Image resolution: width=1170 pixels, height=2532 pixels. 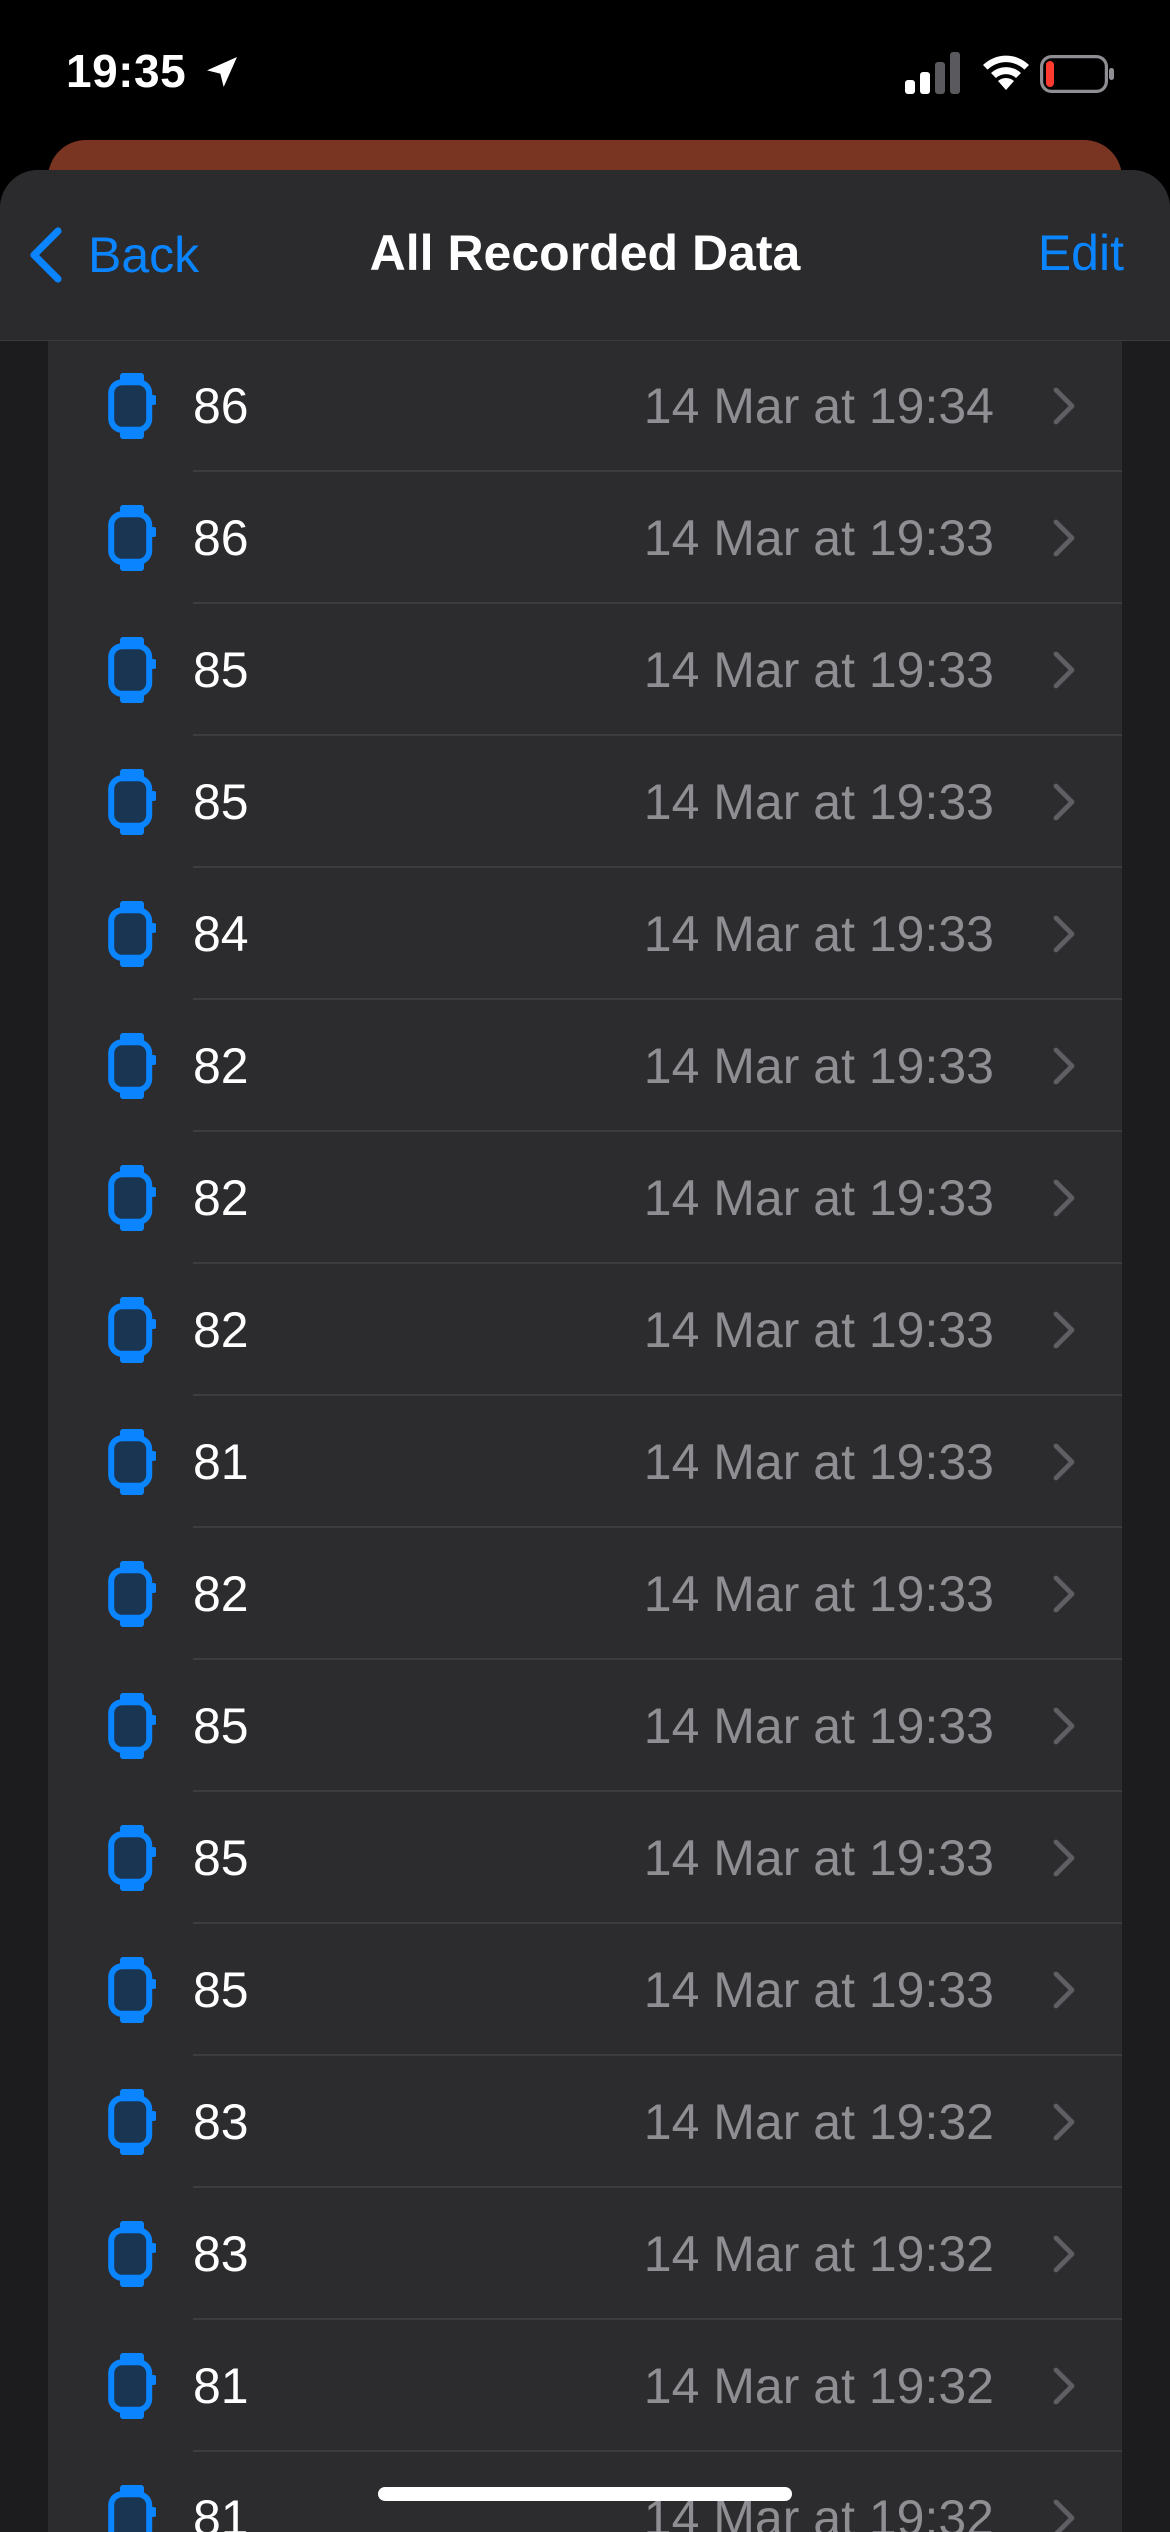 I want to click on location-arrow-icon, so click(x=222, y=72).